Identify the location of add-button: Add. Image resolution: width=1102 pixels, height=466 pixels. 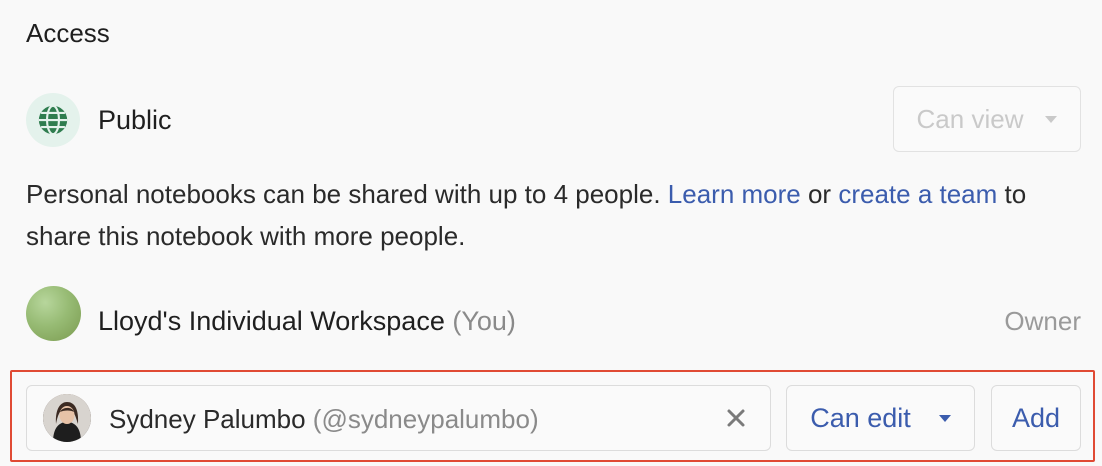
(1036, 418).